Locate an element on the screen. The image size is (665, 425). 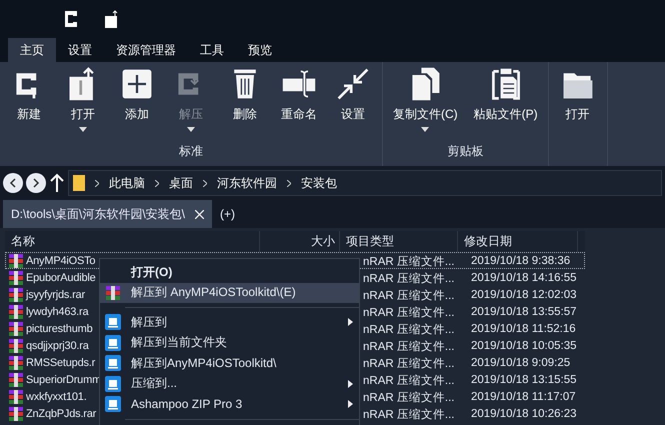
breadcrumb-item: 河东软件园 is located at coordinates (247, 183).